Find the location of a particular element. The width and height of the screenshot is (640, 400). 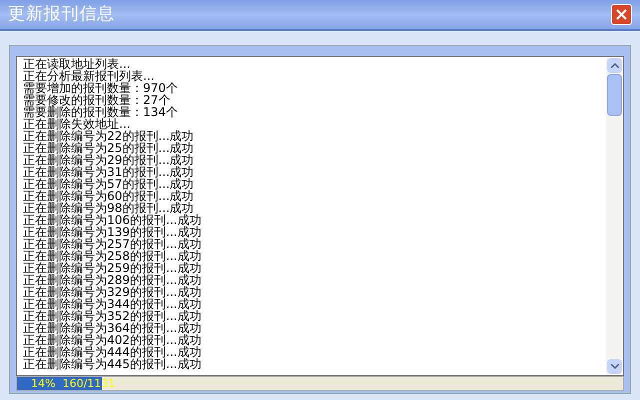

log-line: 正在删除编号为329的报刊...成功 is located at coordinates (112, 292).